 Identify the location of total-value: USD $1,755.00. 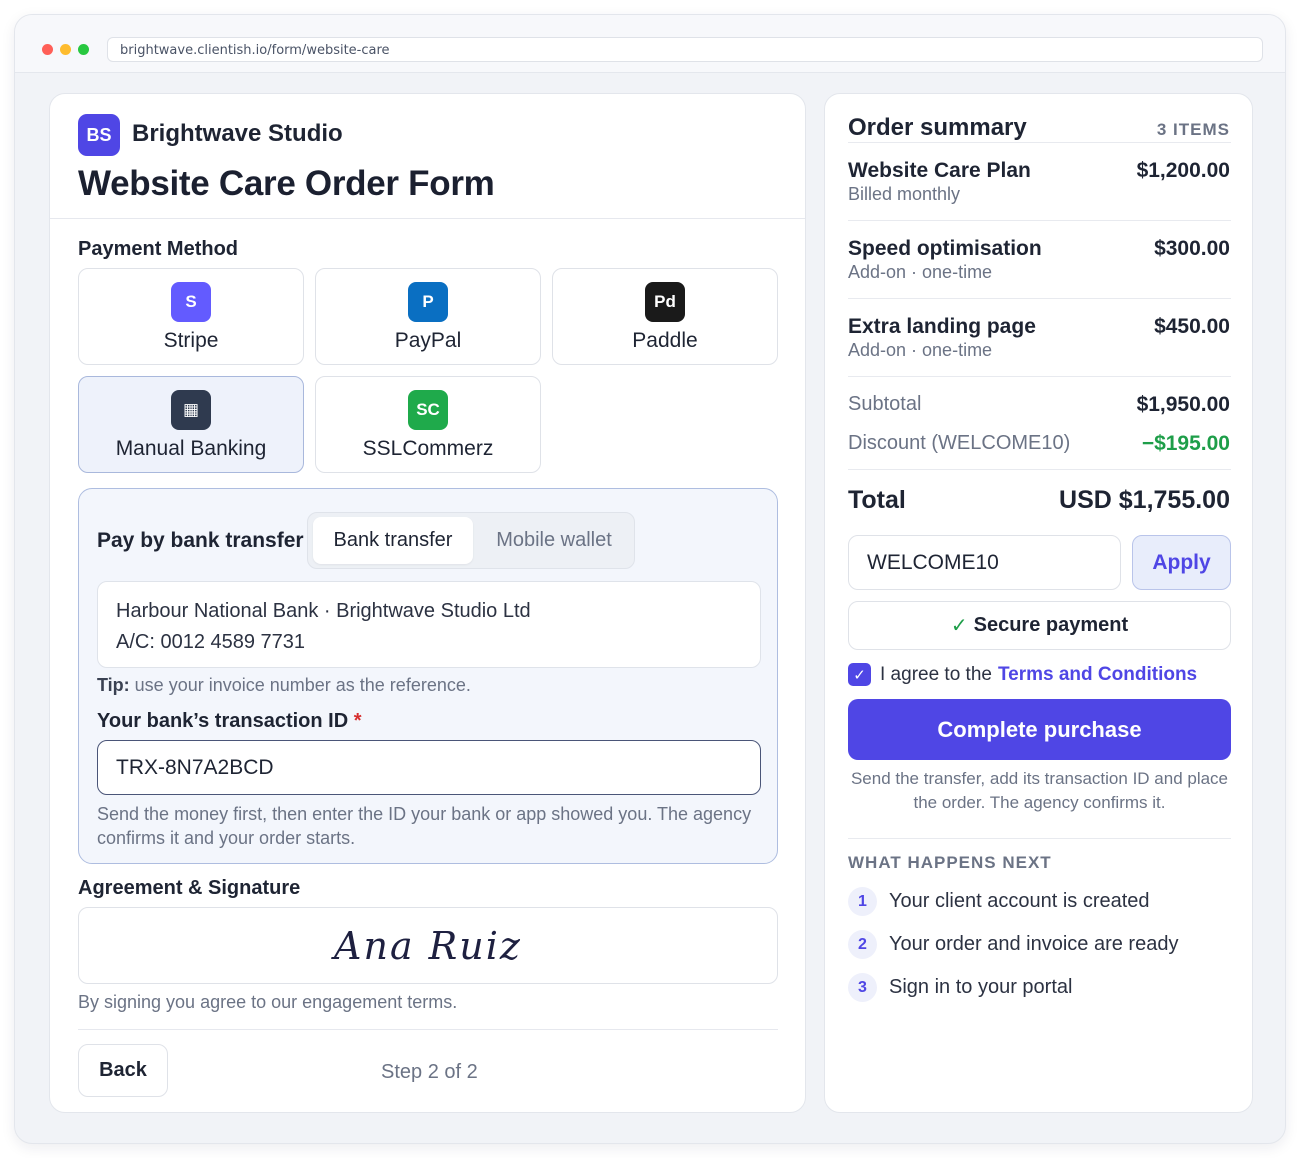
(1144, 500).